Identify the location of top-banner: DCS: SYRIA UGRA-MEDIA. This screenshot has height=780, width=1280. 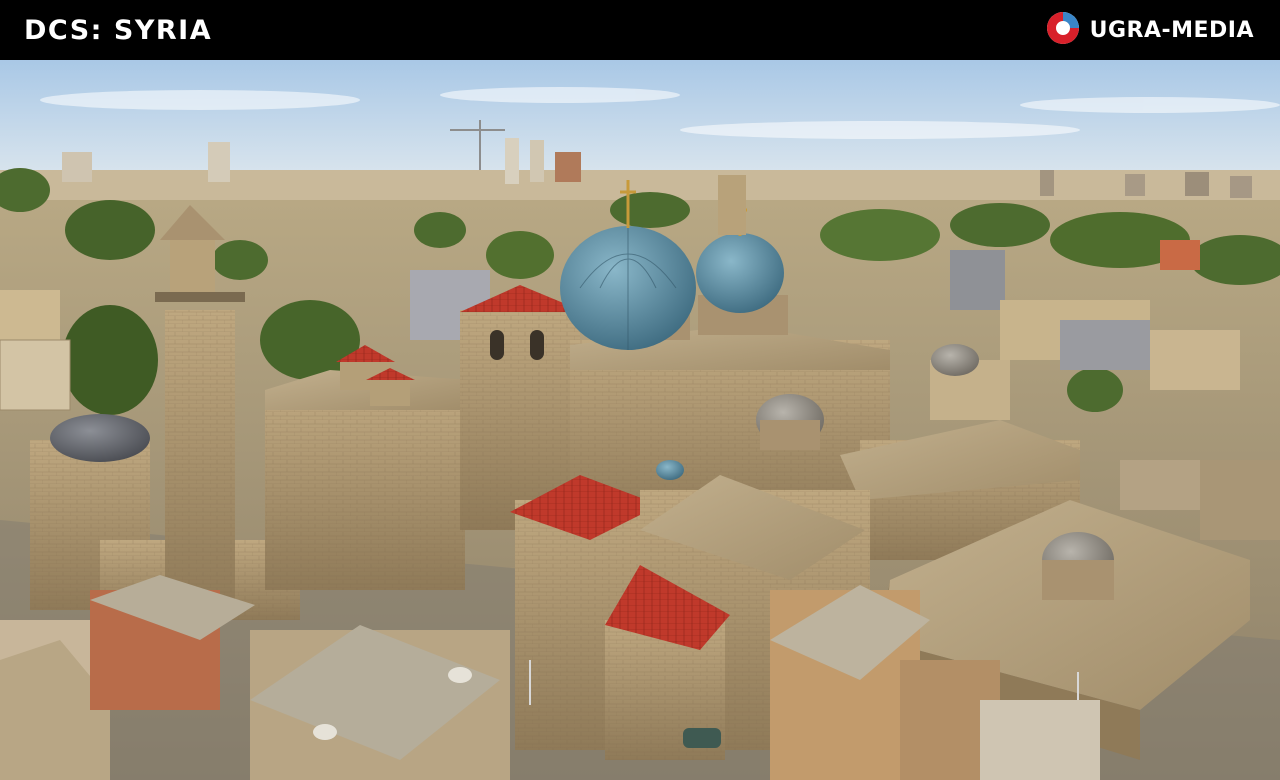
(640, 30).